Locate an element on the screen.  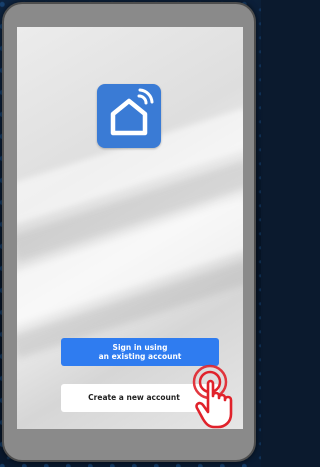
tap-hand-icon is located at coordinates (226, 396).